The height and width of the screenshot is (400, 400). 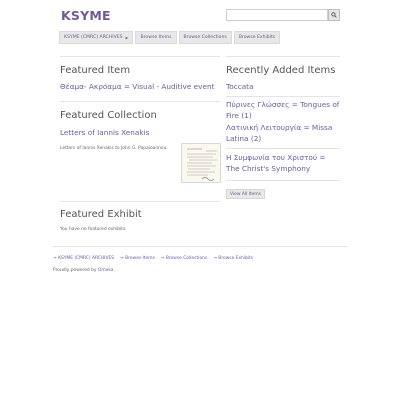 I want to click on nav-item-browse-collections: Browse Collections, so click(x=205, y=37).